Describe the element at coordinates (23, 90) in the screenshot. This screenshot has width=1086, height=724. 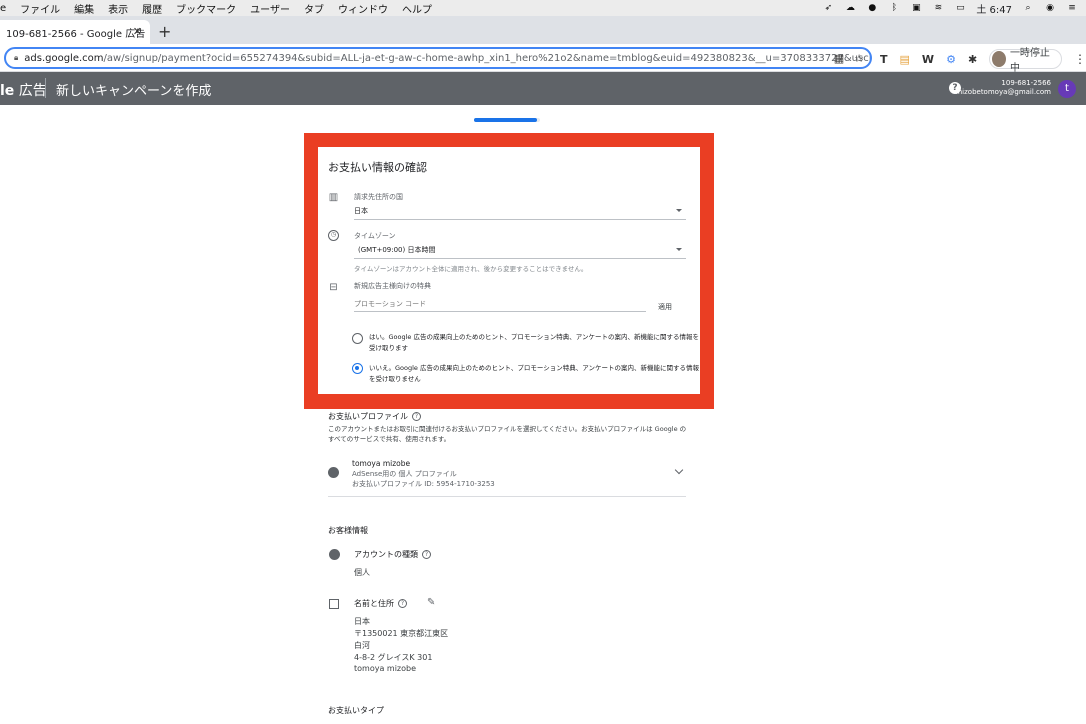
I see `google-ads-logo: le 広告` at that location.